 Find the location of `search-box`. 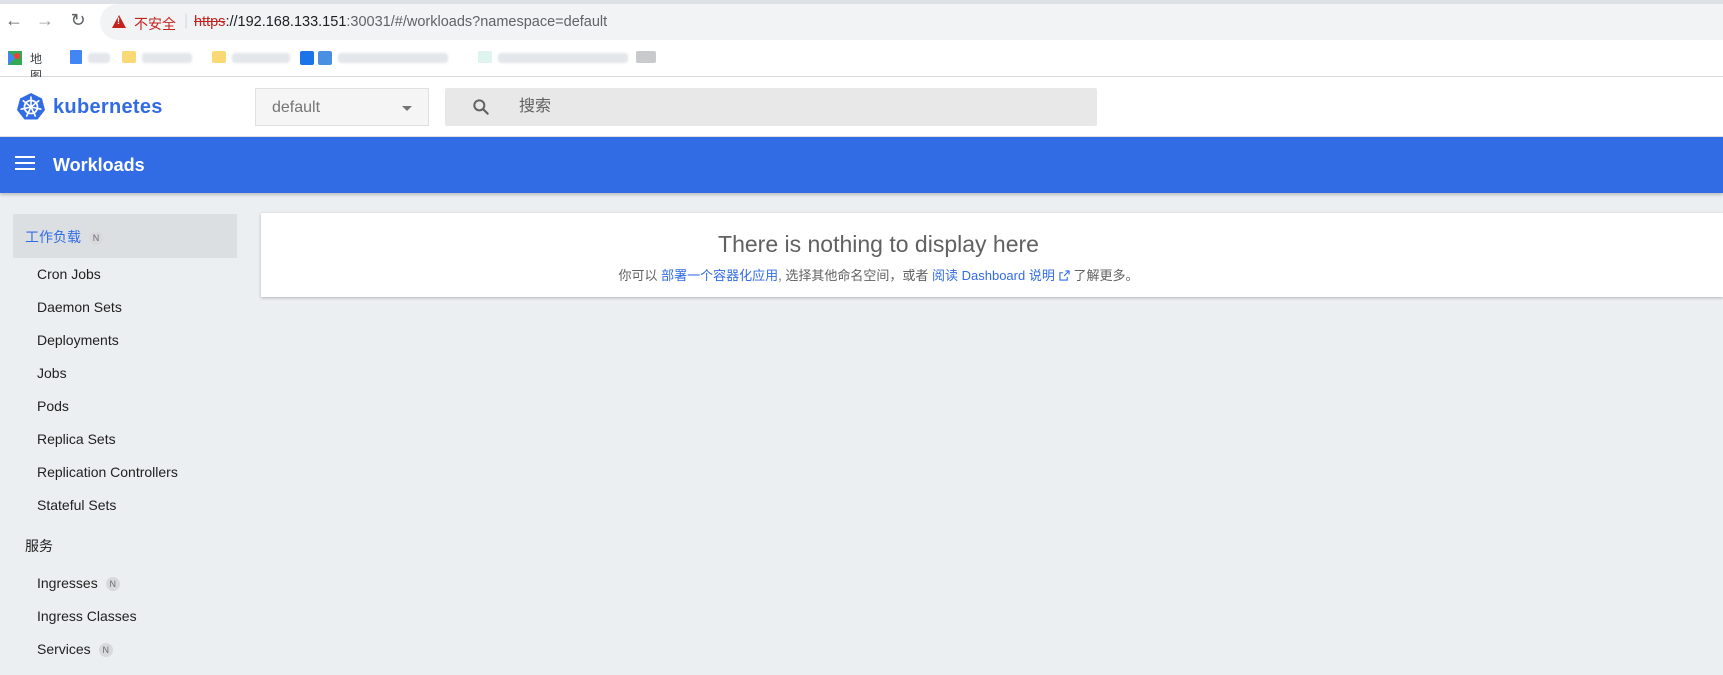

search-box is located at coordinates (771, 107).